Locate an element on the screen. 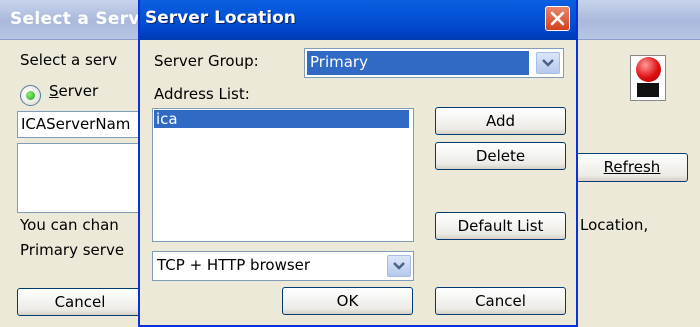 This screenshot has height=327, width=700. cancel-button: Cancel is located at coordinates (500, 301).